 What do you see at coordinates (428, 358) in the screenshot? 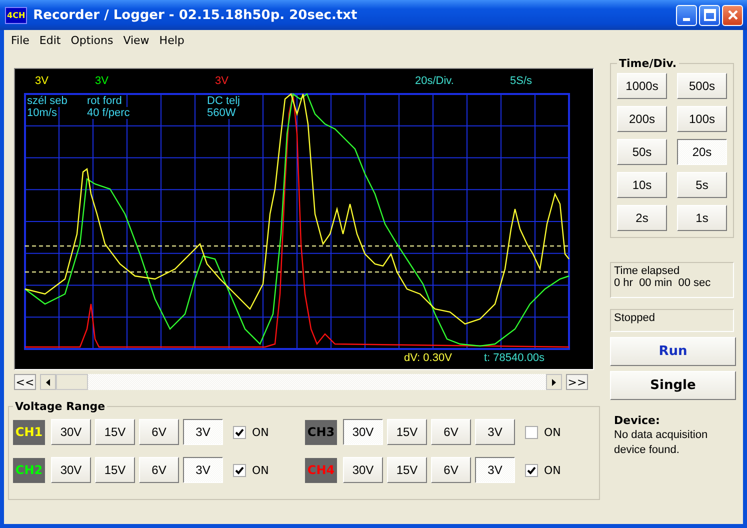
I see `dv-reading: dV: 0.30V` at bounding box center [428, 358].